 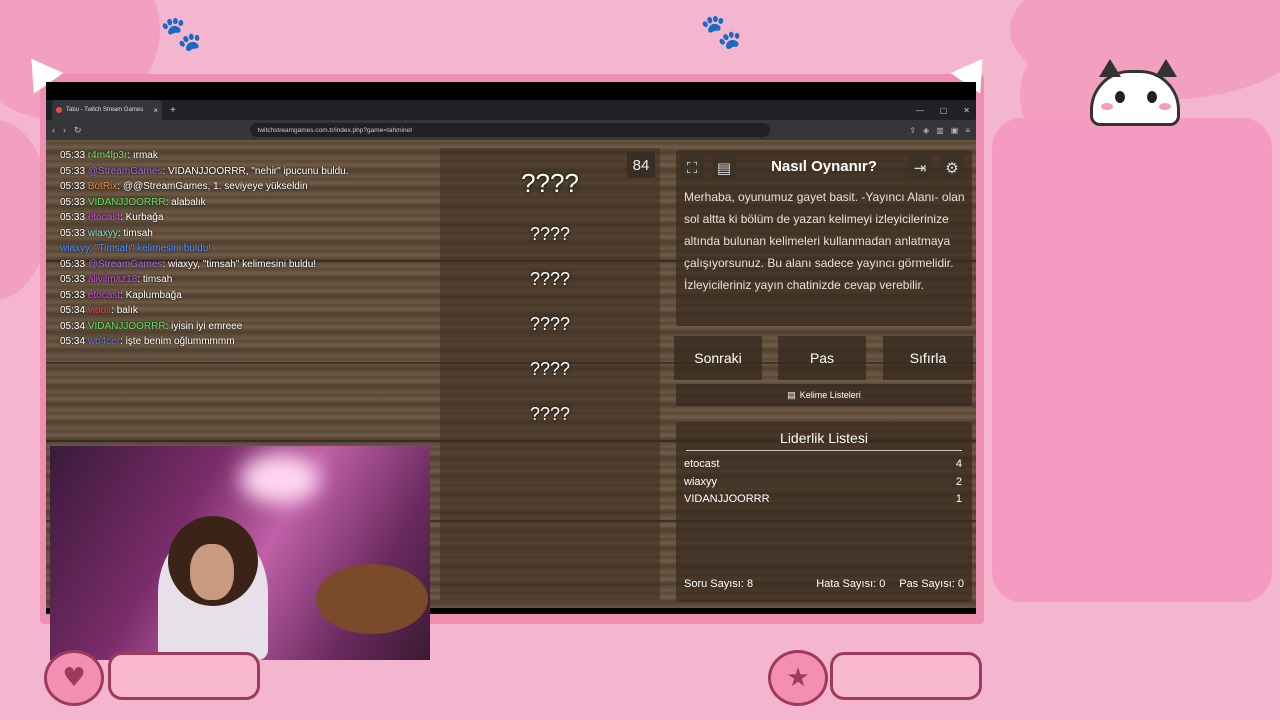 What do you see at coordinates (255, 171) in the screenshot?
I see `chat-text: : VIDANJJOORRR, "nehir" ipucunu buldu.` at bounding box center [255, 171].